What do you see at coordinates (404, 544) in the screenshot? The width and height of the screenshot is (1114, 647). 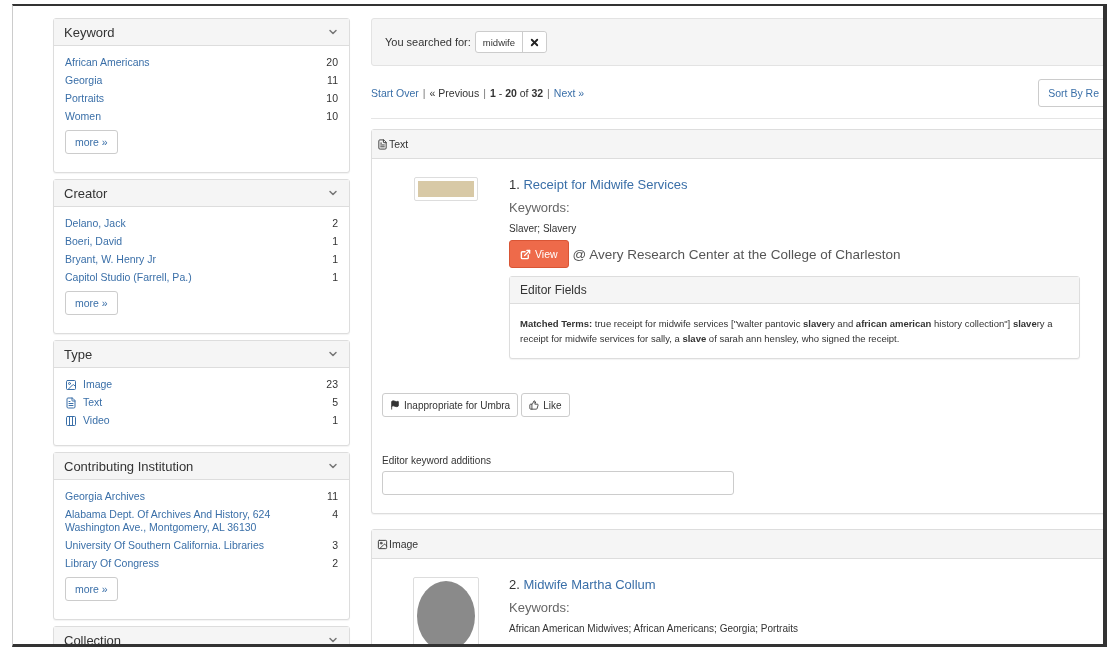 I see `result-type: Image` at bounding box center [404, 544].